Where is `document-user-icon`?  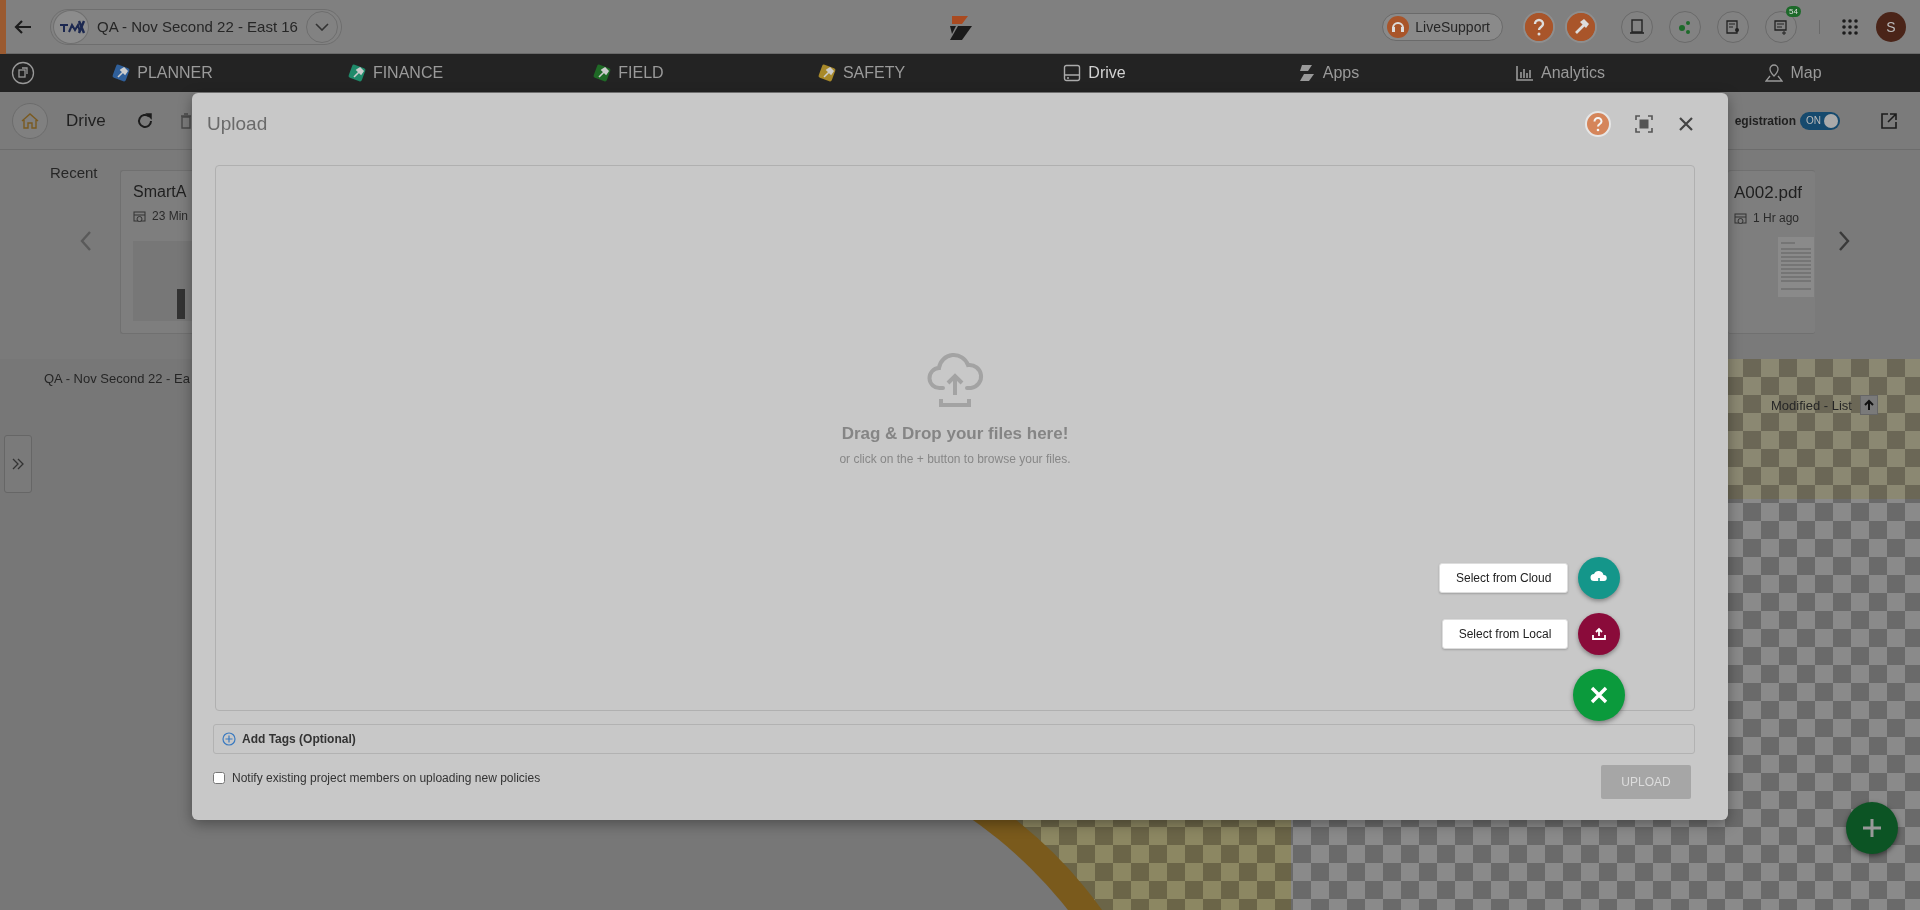
document-user-icon is located at coordinates (1733, 26).